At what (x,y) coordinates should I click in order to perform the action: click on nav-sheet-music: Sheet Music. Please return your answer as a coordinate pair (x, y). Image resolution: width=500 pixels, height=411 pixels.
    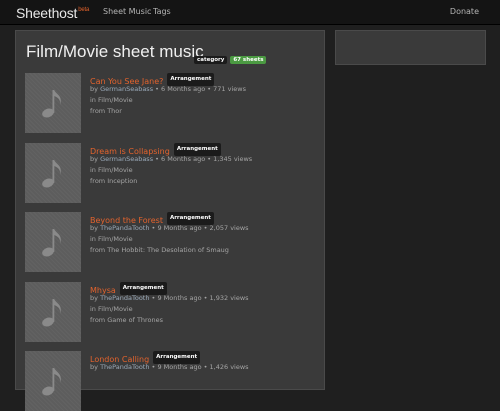
    Looking at the image, I should click on (127, 11).